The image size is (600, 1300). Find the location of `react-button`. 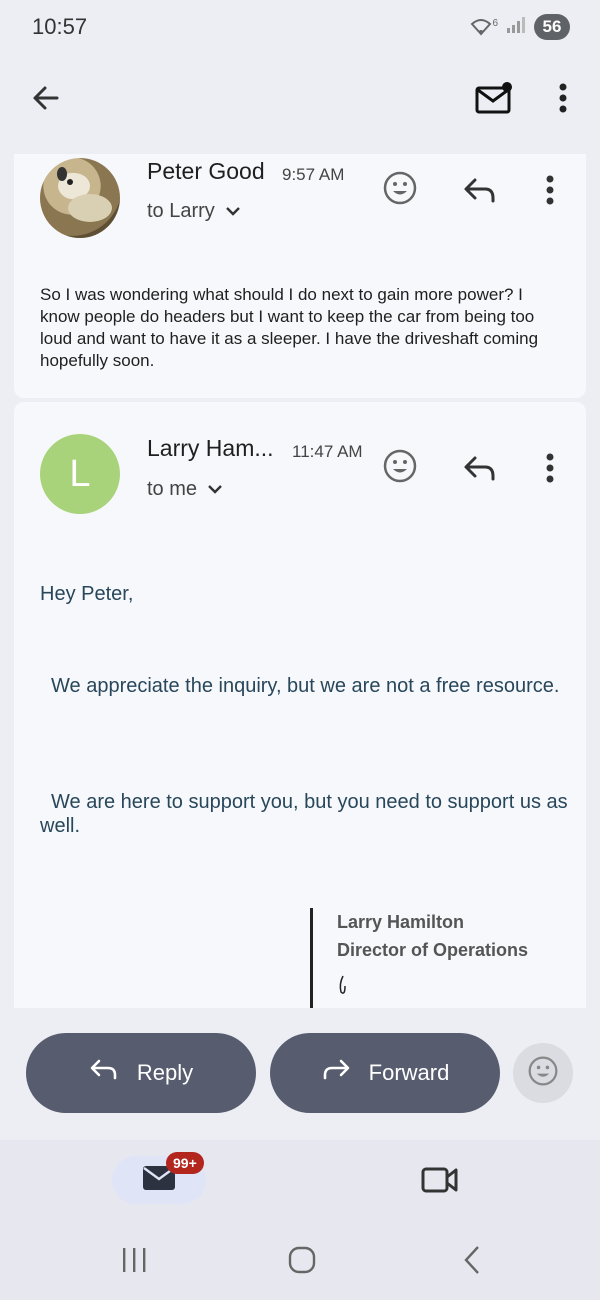

react-button is located at coordinates (543, 1073).